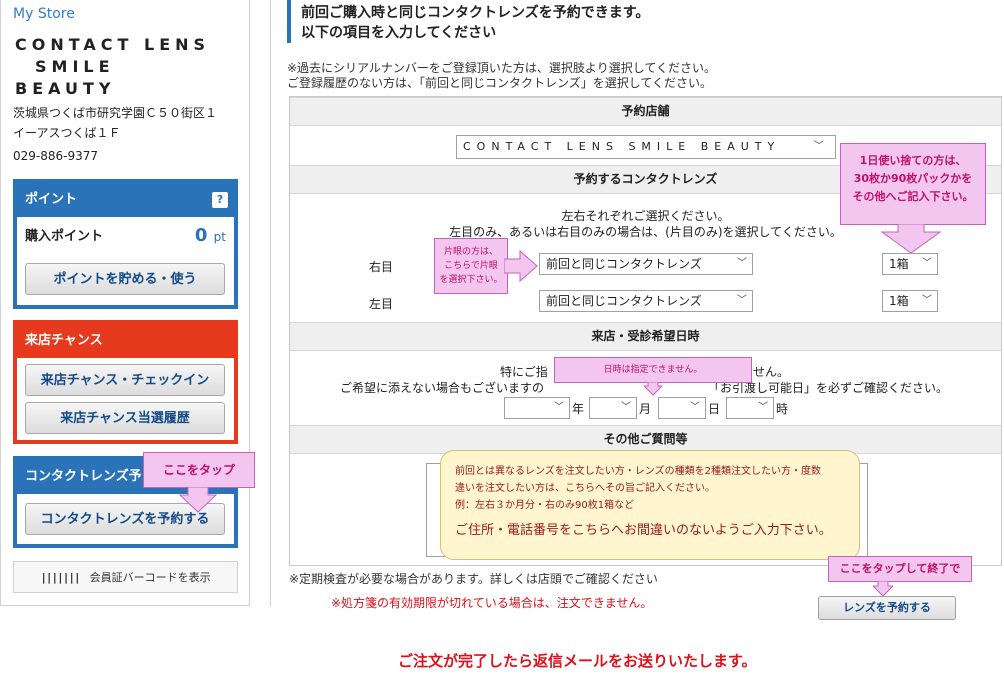 This screenshot has height=684, width=1004. What do you see at coordinates (60, 577) in the screenshot?
I see `barcode-icon: |||||||` at bounding box center [60, 577].